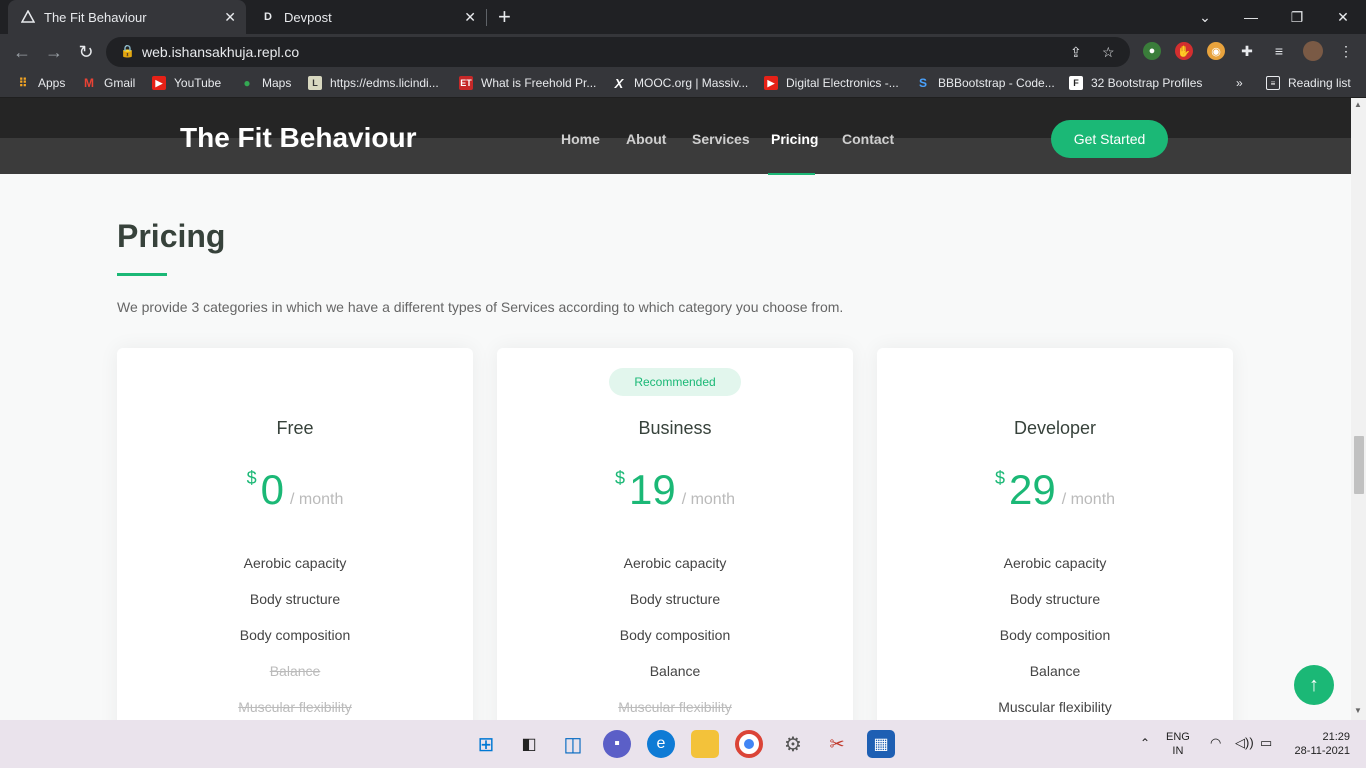 Image resolution: width=1366 pixels, height=768 pixels. I want to click on feature-item-unavailable: Muscular flexibility, so click(295, 707).